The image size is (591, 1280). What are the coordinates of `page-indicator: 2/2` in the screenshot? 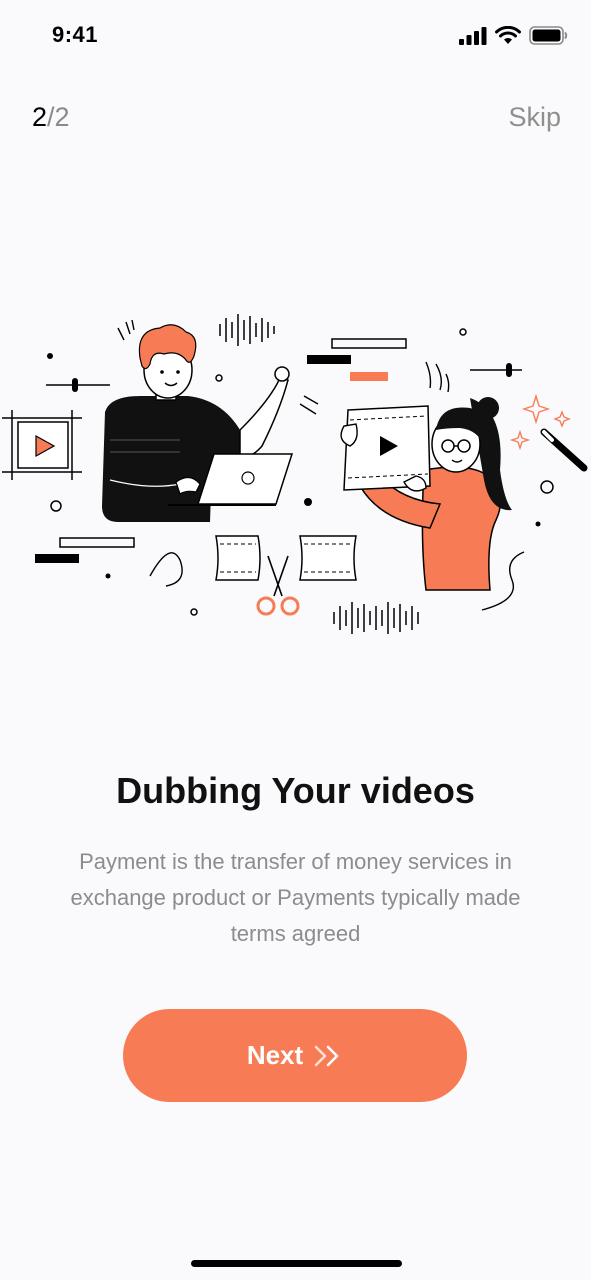 It's located at (51, 117).